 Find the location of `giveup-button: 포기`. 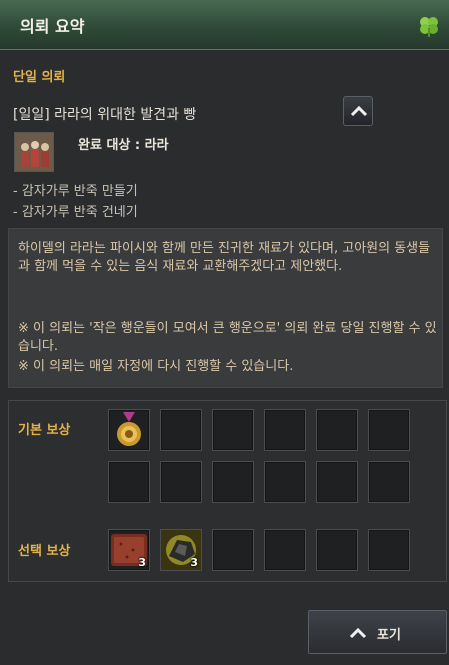

giveup-button: 포기 is located at coordinates (377, 632).